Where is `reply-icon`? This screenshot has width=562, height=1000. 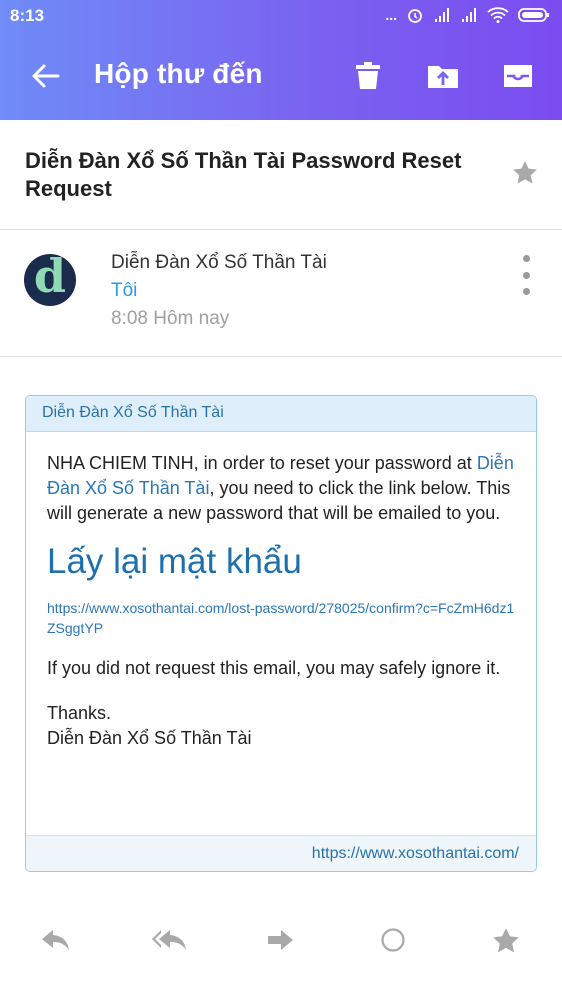 reply-icon is located at coordinates (55, 940).